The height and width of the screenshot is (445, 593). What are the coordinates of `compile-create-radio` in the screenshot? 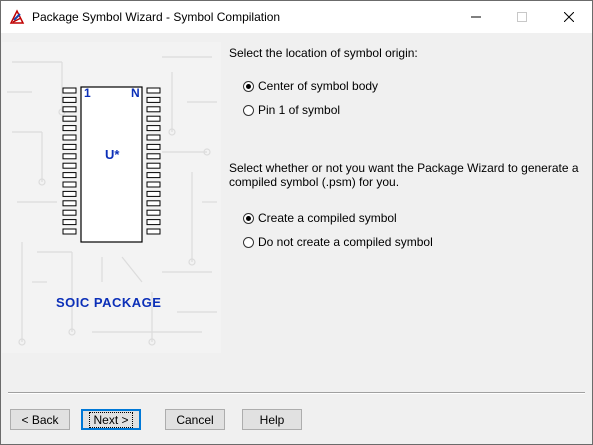 It's located at (248, 218).